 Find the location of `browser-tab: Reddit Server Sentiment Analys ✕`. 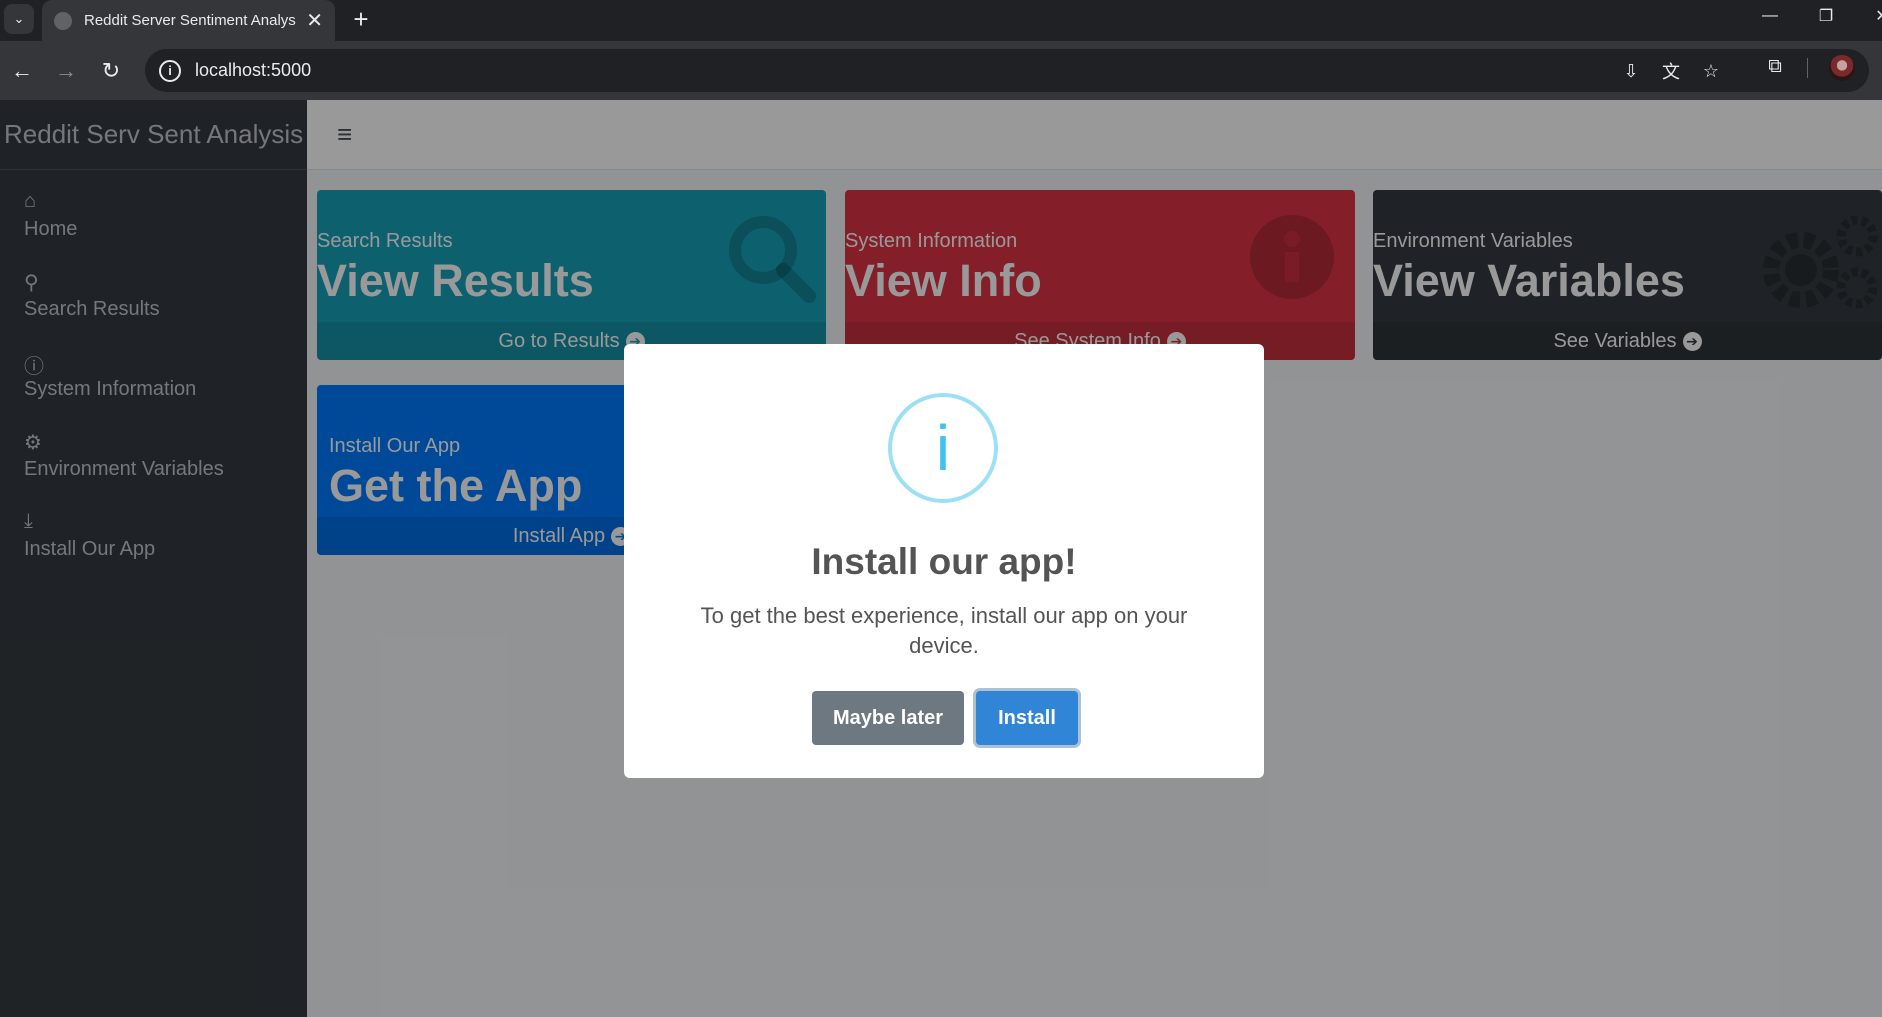

browser-tab: Reddit Server Sentiment Analys ✕ is located at coordinates (188, 20).